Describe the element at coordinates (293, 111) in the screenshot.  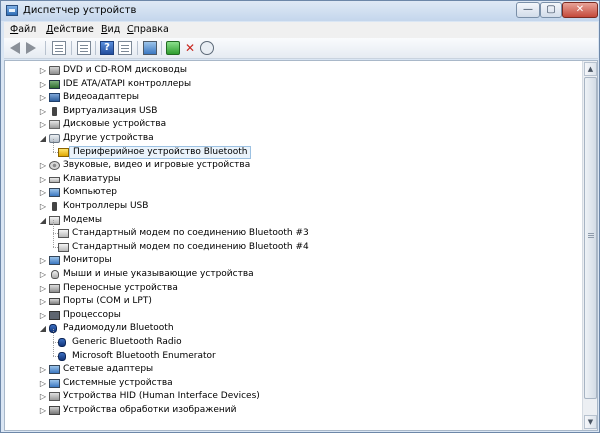
I see `tree-category-item: ▷ Виртуализация USB` at that location.